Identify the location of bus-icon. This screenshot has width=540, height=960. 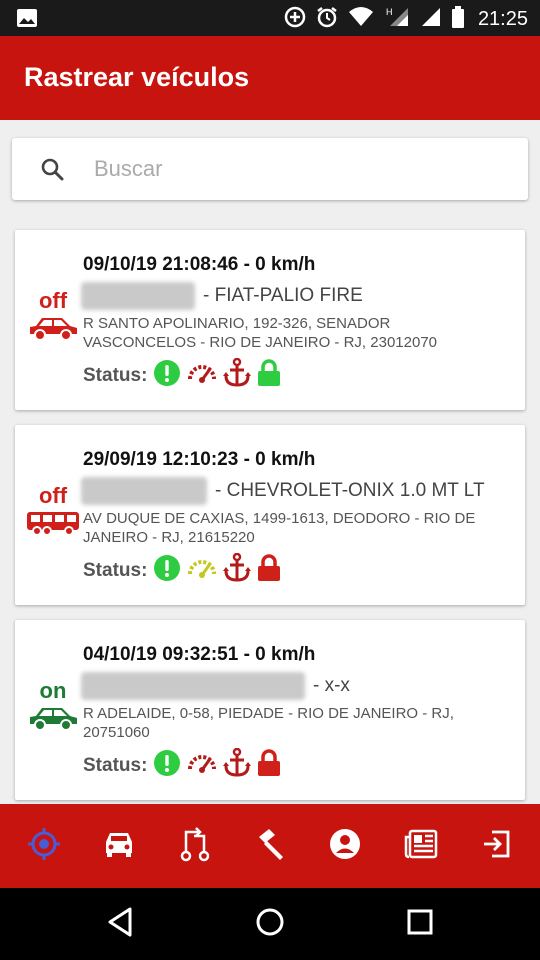
(53, 526).